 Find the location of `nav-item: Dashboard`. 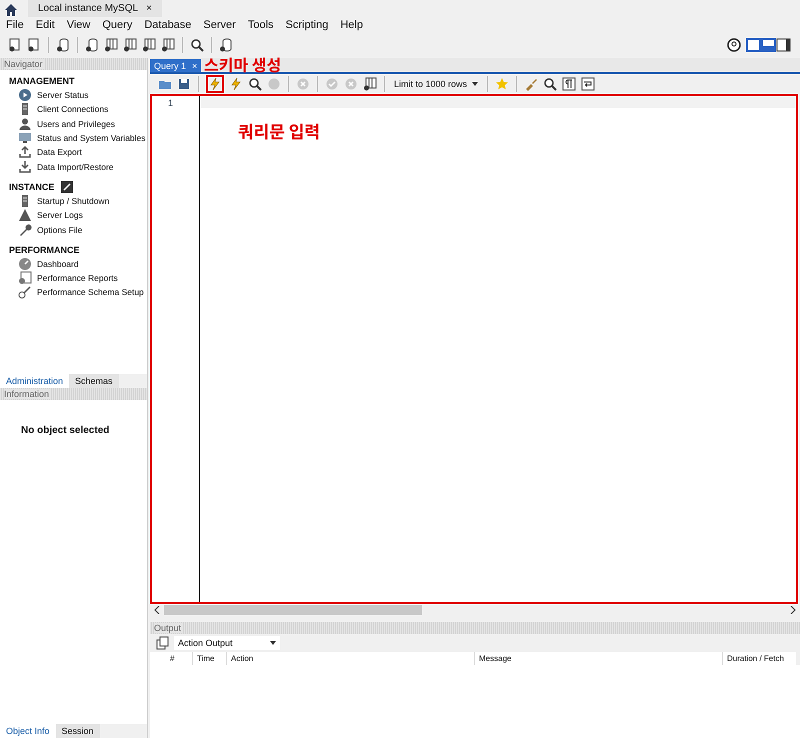

nav-item: Dashboard is located at coordinates (58, 263).